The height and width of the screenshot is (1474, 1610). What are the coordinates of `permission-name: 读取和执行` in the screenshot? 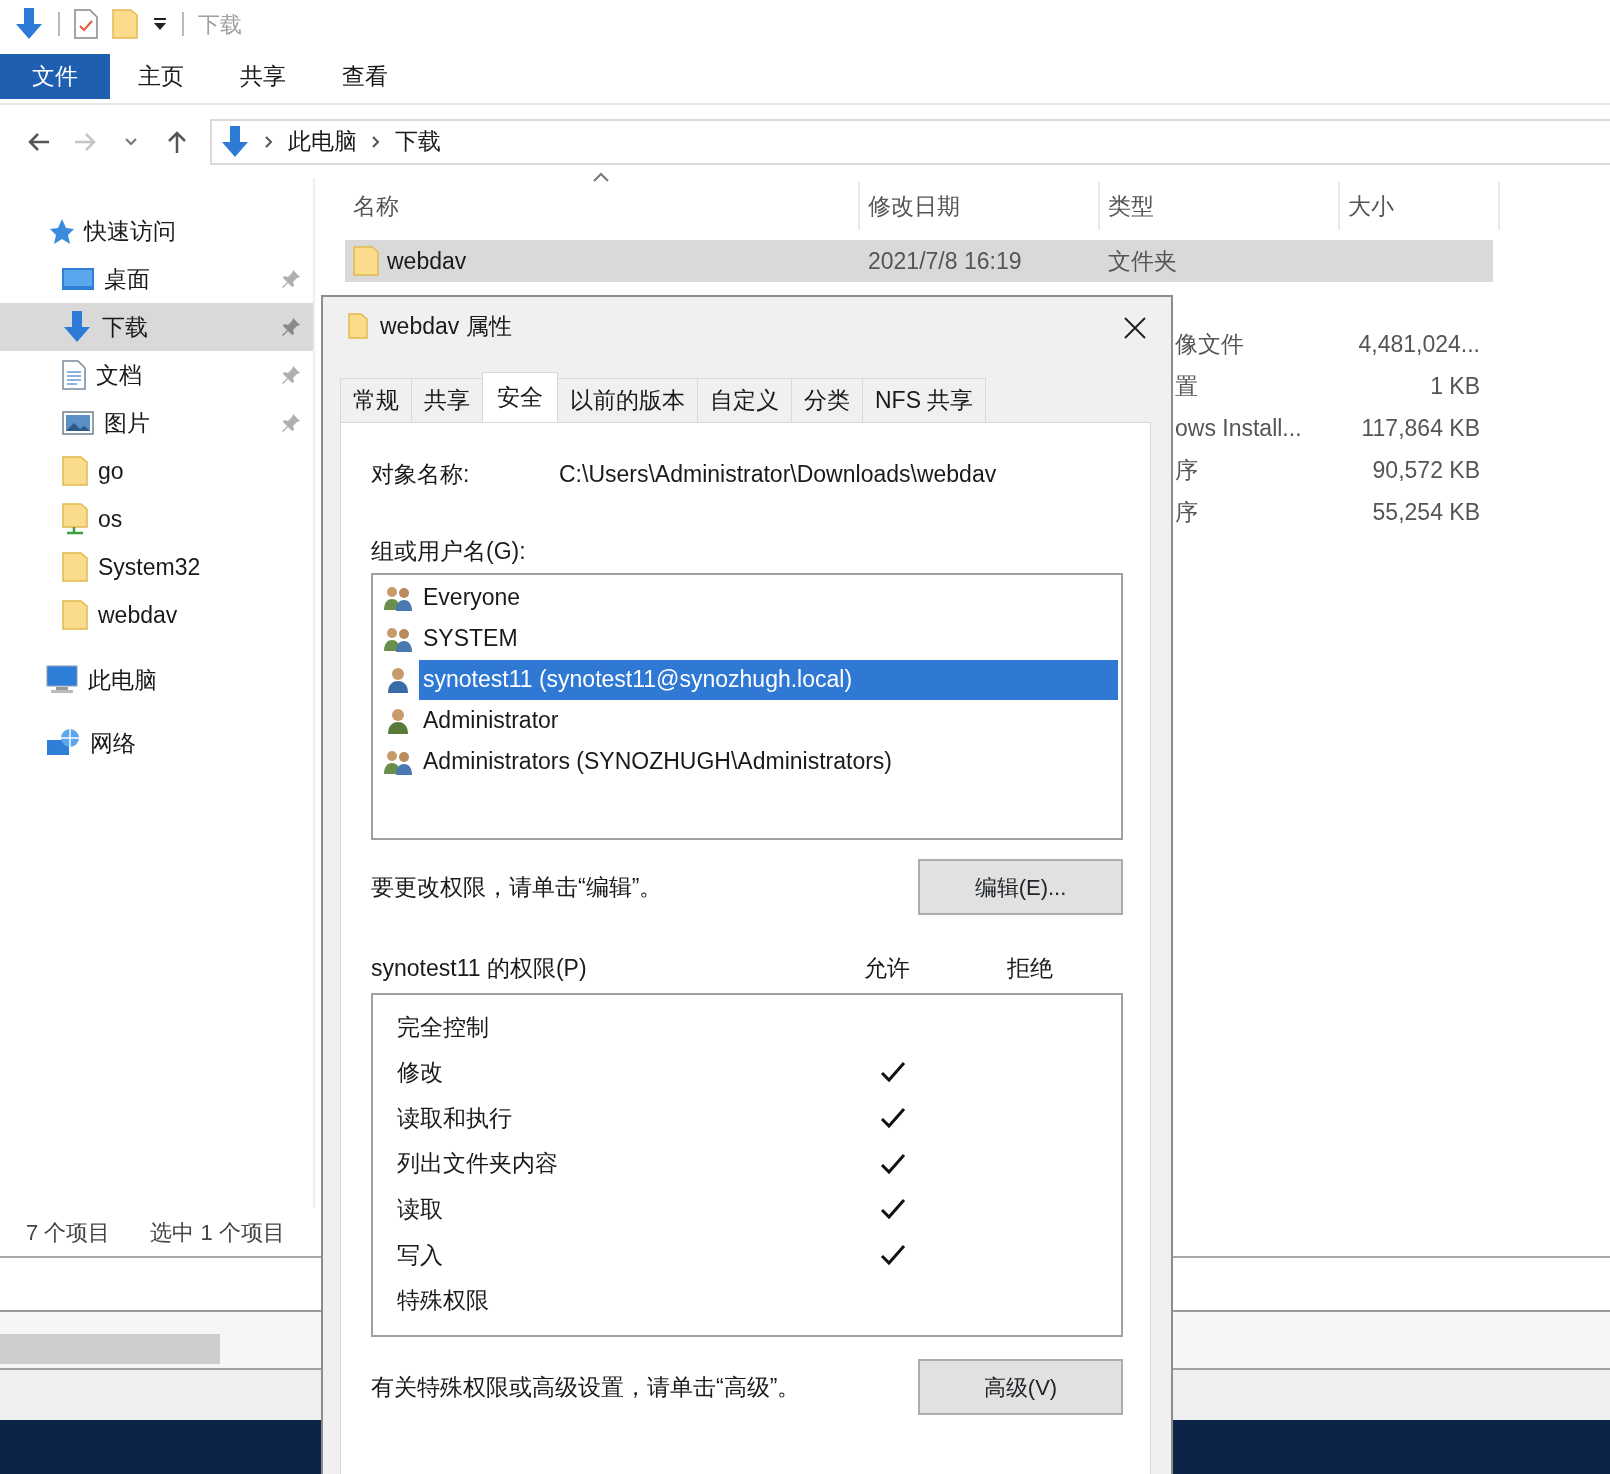 It's located at (455, 1118).